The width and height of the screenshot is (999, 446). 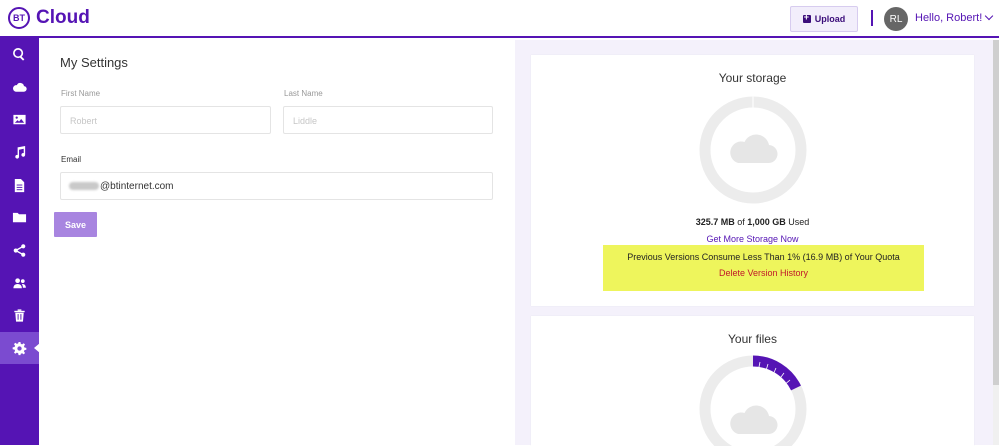 I want to click on first-name-label: First Name, so click(x=81, y=93).